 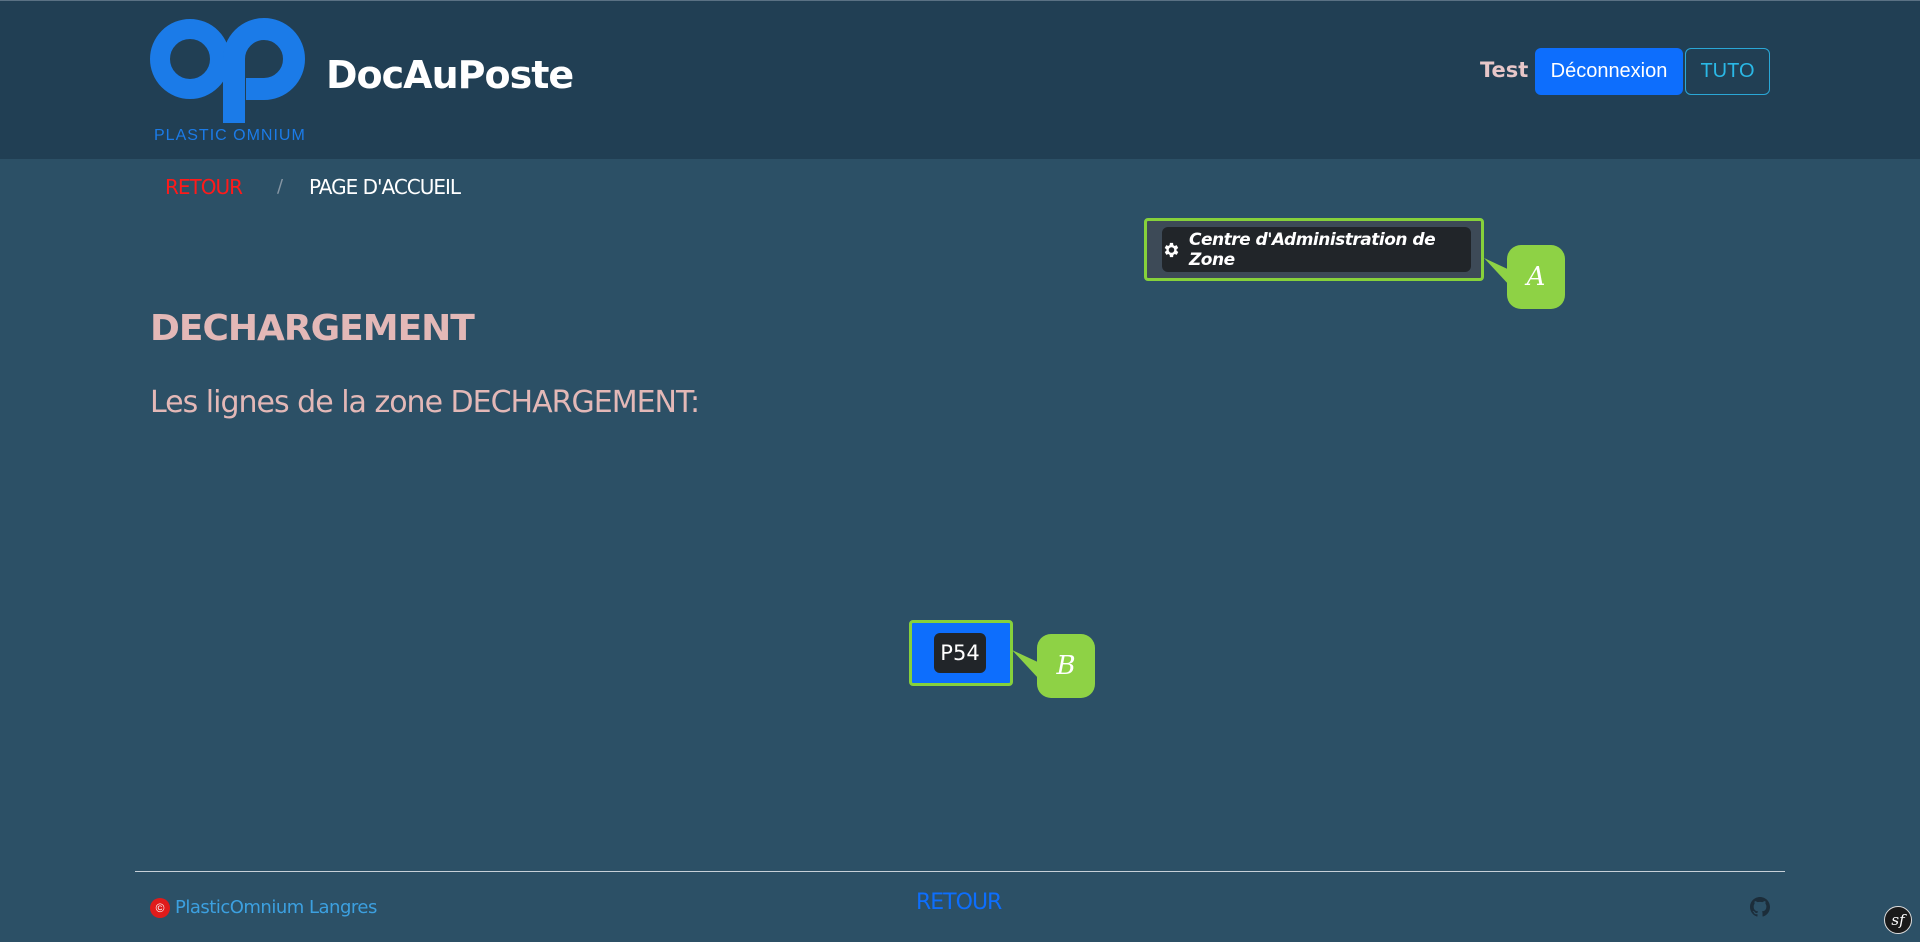 What do you see at coordinates (1609, 71) in the screenshot?
I see `logout-button: Déconnexion` at bounding box center [1609, 71].